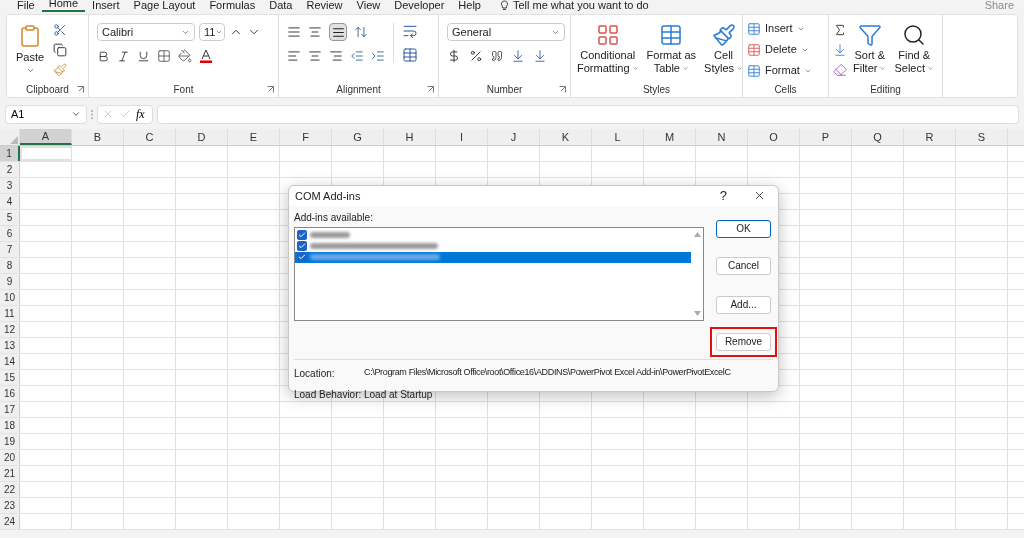  Describe the element at coordinates (518, 56) in the screenshot. I see `increase-decimal-icon` at that location.